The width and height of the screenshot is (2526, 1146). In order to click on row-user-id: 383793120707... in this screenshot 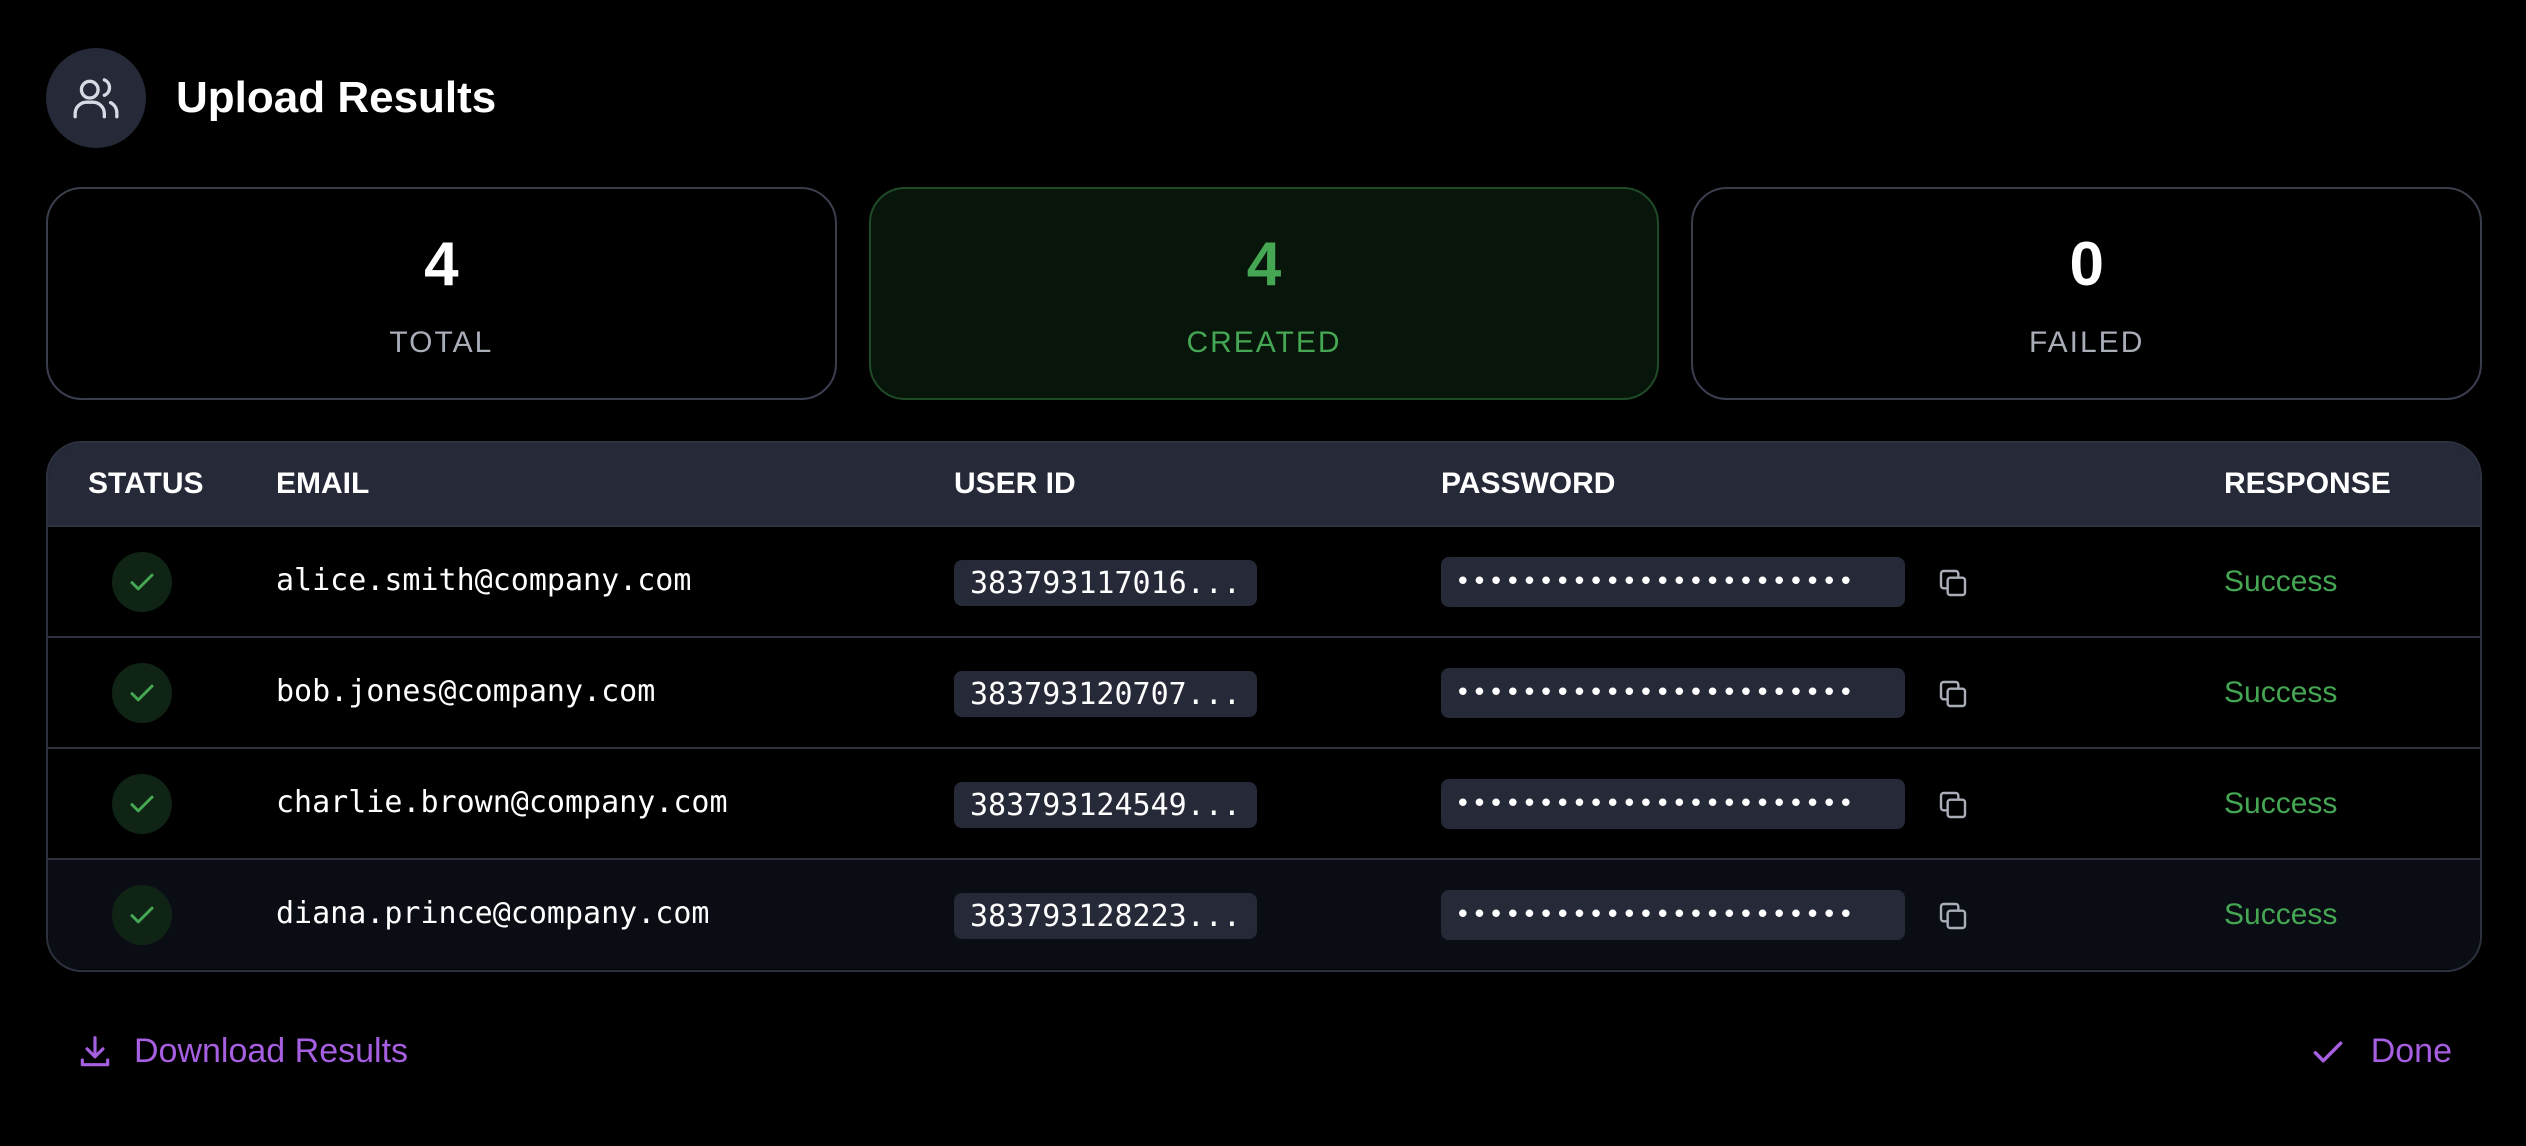, I will do `click(1105, 694)`.